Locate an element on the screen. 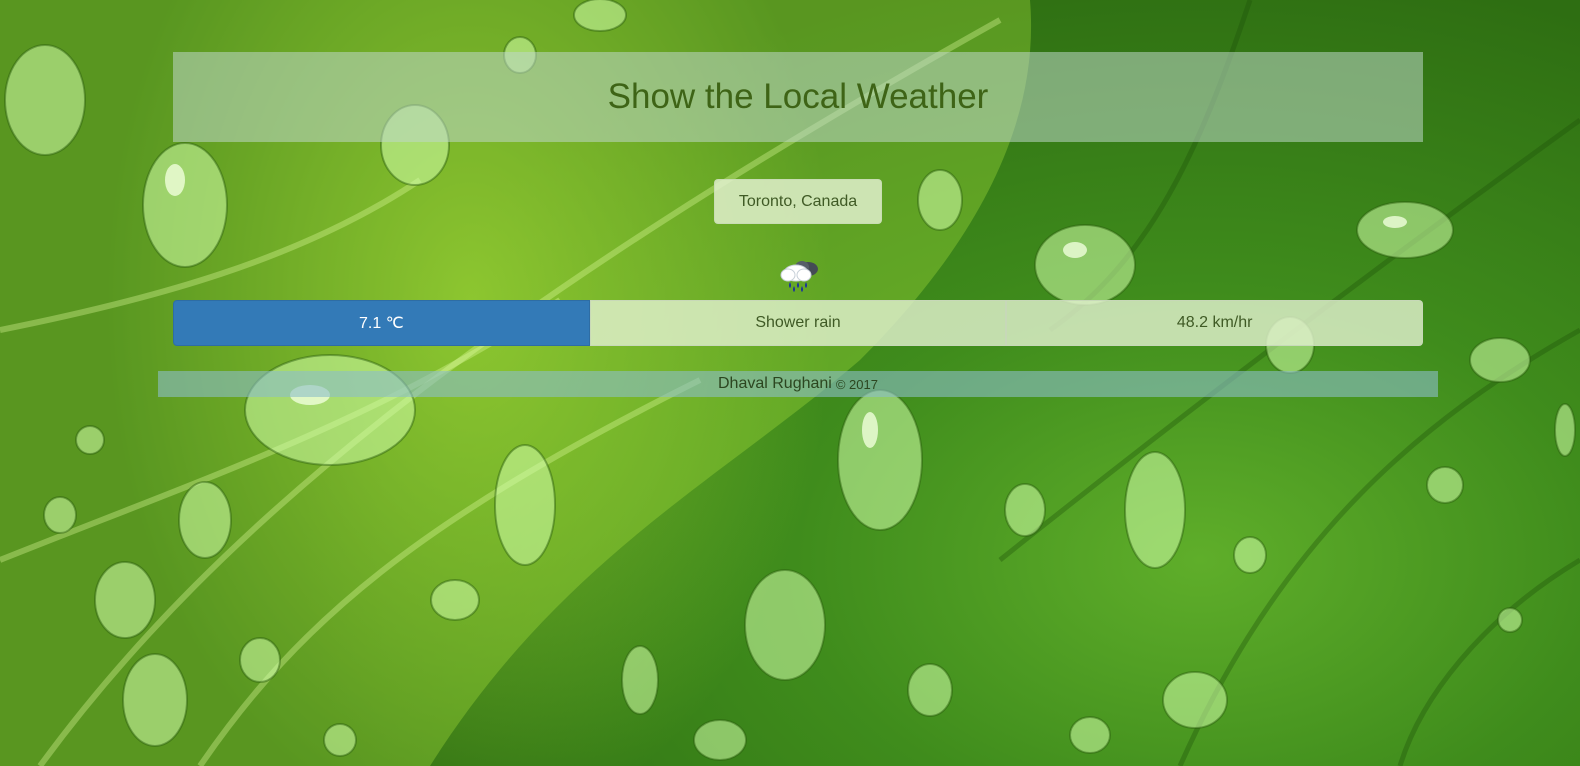  weather-description: Shower rain is located at coordinates (798, 323).